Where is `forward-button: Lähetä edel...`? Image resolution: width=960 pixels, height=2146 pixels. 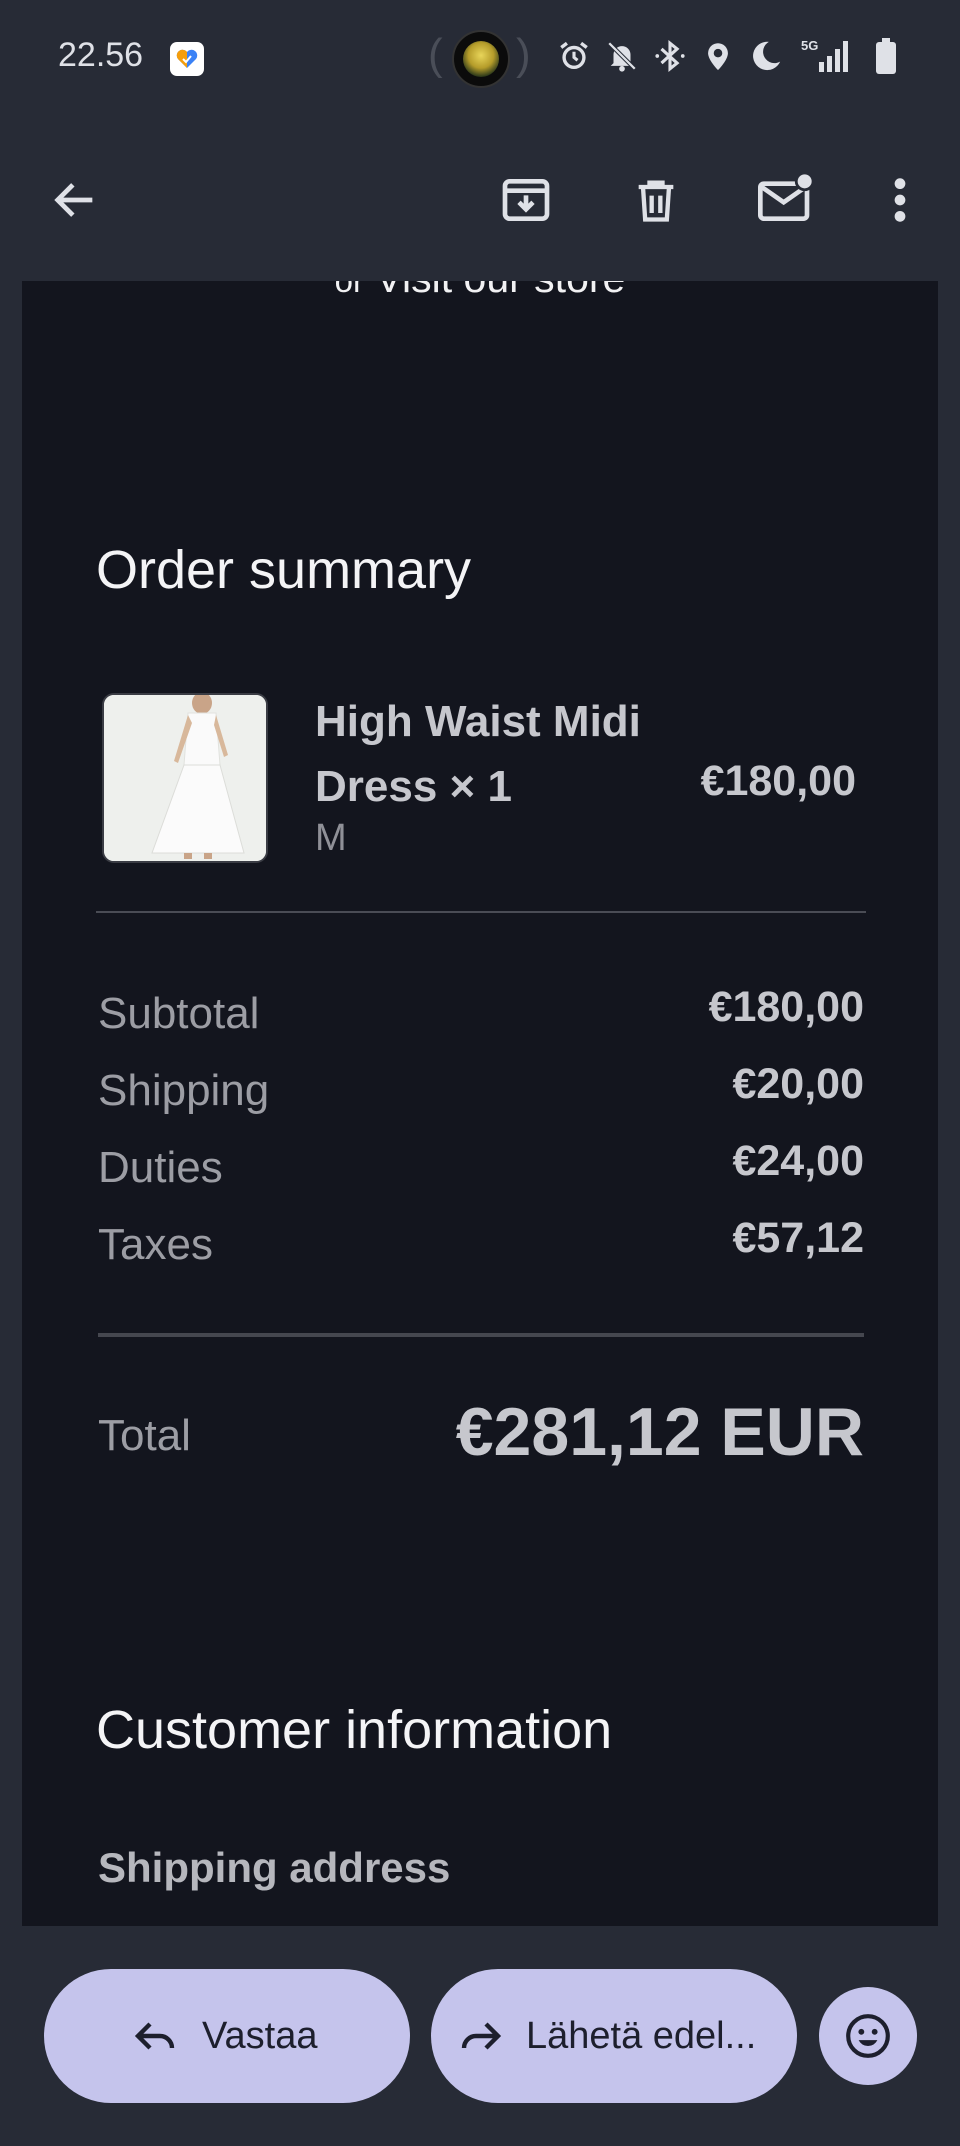 forward-button: Lähetä edel... is located at coordinates (614, 2036).